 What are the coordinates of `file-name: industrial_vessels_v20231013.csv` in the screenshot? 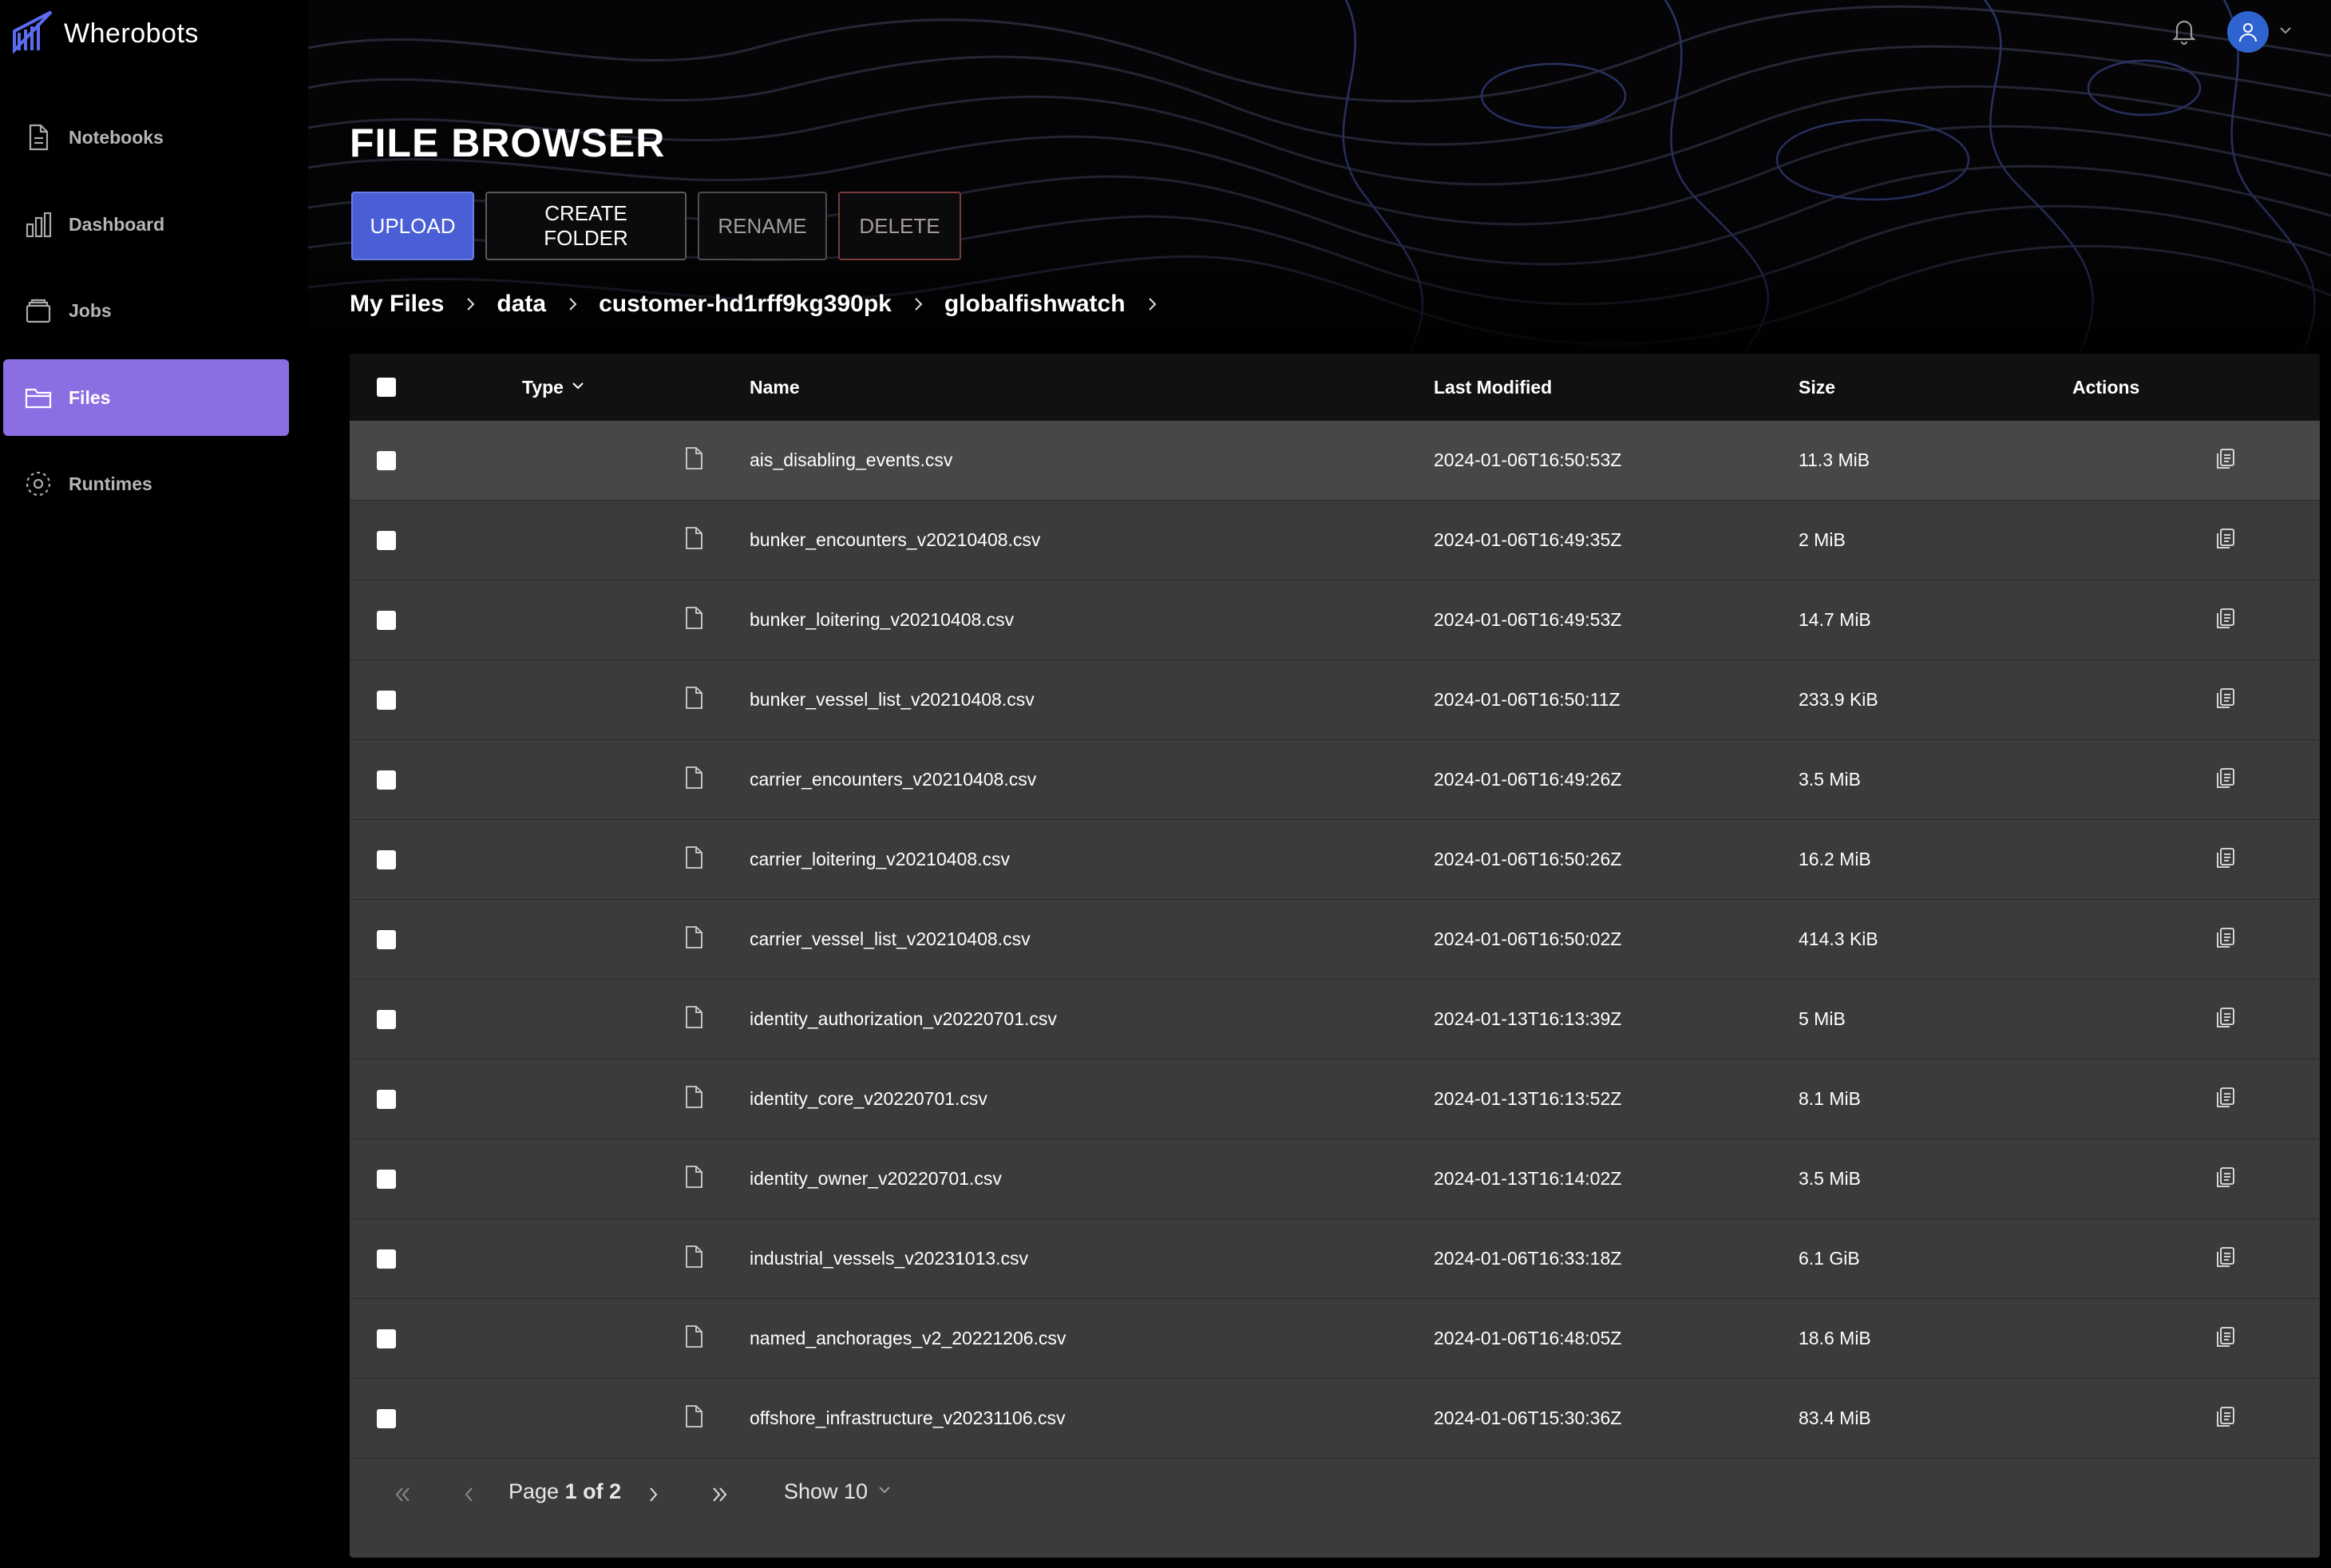 It's located at (889, 1258).